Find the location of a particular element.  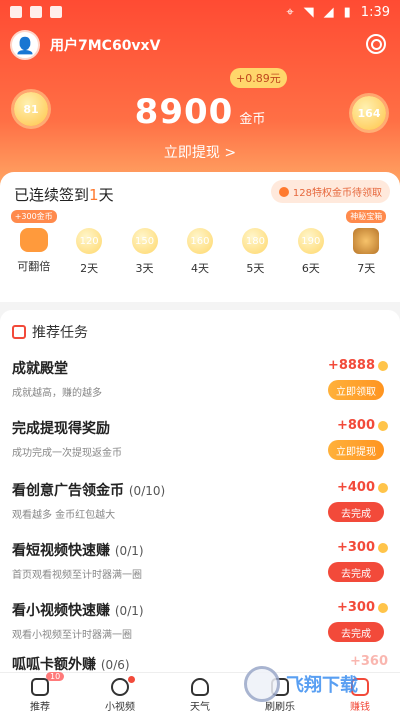

notification-dot is located at coordinates (131, 679).